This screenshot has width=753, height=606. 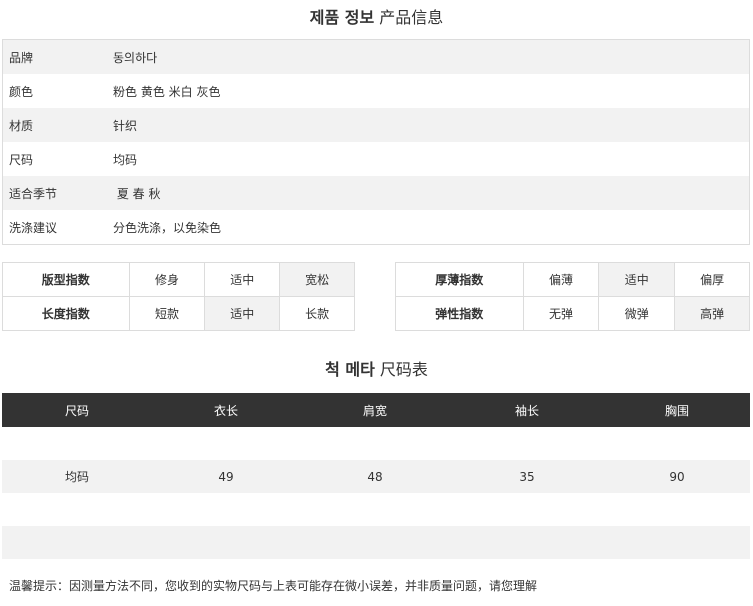 I want to click on info-value: 均码, so click(x=125, y=159).